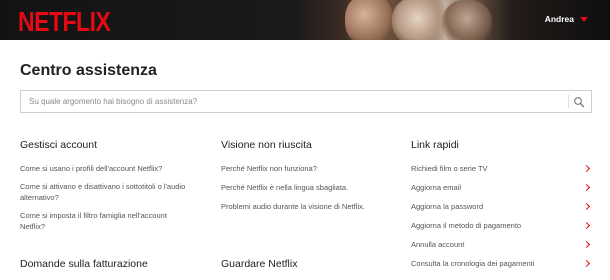 The height and width of the screenshot is (280, 610). Describe the element at coordinates (501, 244) in the screenshot. I see `quick-link: Annulla account` at that location.